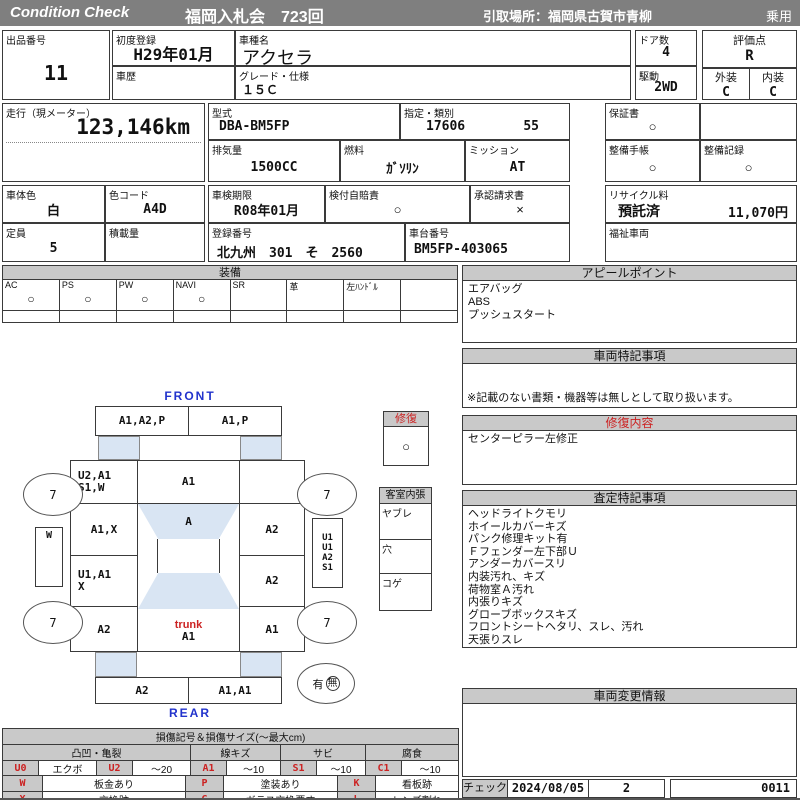  Describe the element at coordinates (188, 591) in the screenshot. I see `rear-window` at that location.